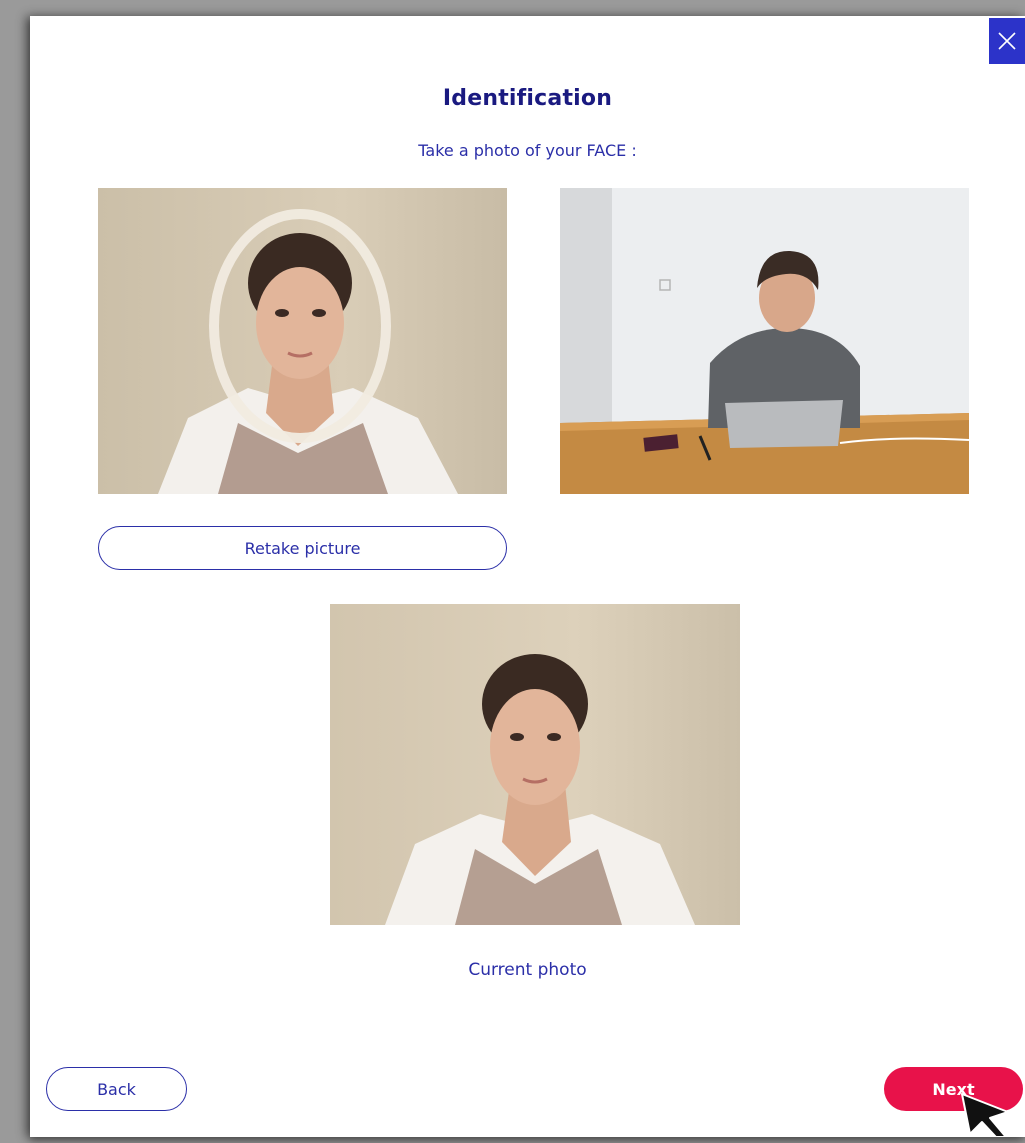 The width and height of the screenshot is (1025, 1143). Describe the element at coordinates (985, 1115) in the screenshot. I see `mouse-pointer-icon` at that location.